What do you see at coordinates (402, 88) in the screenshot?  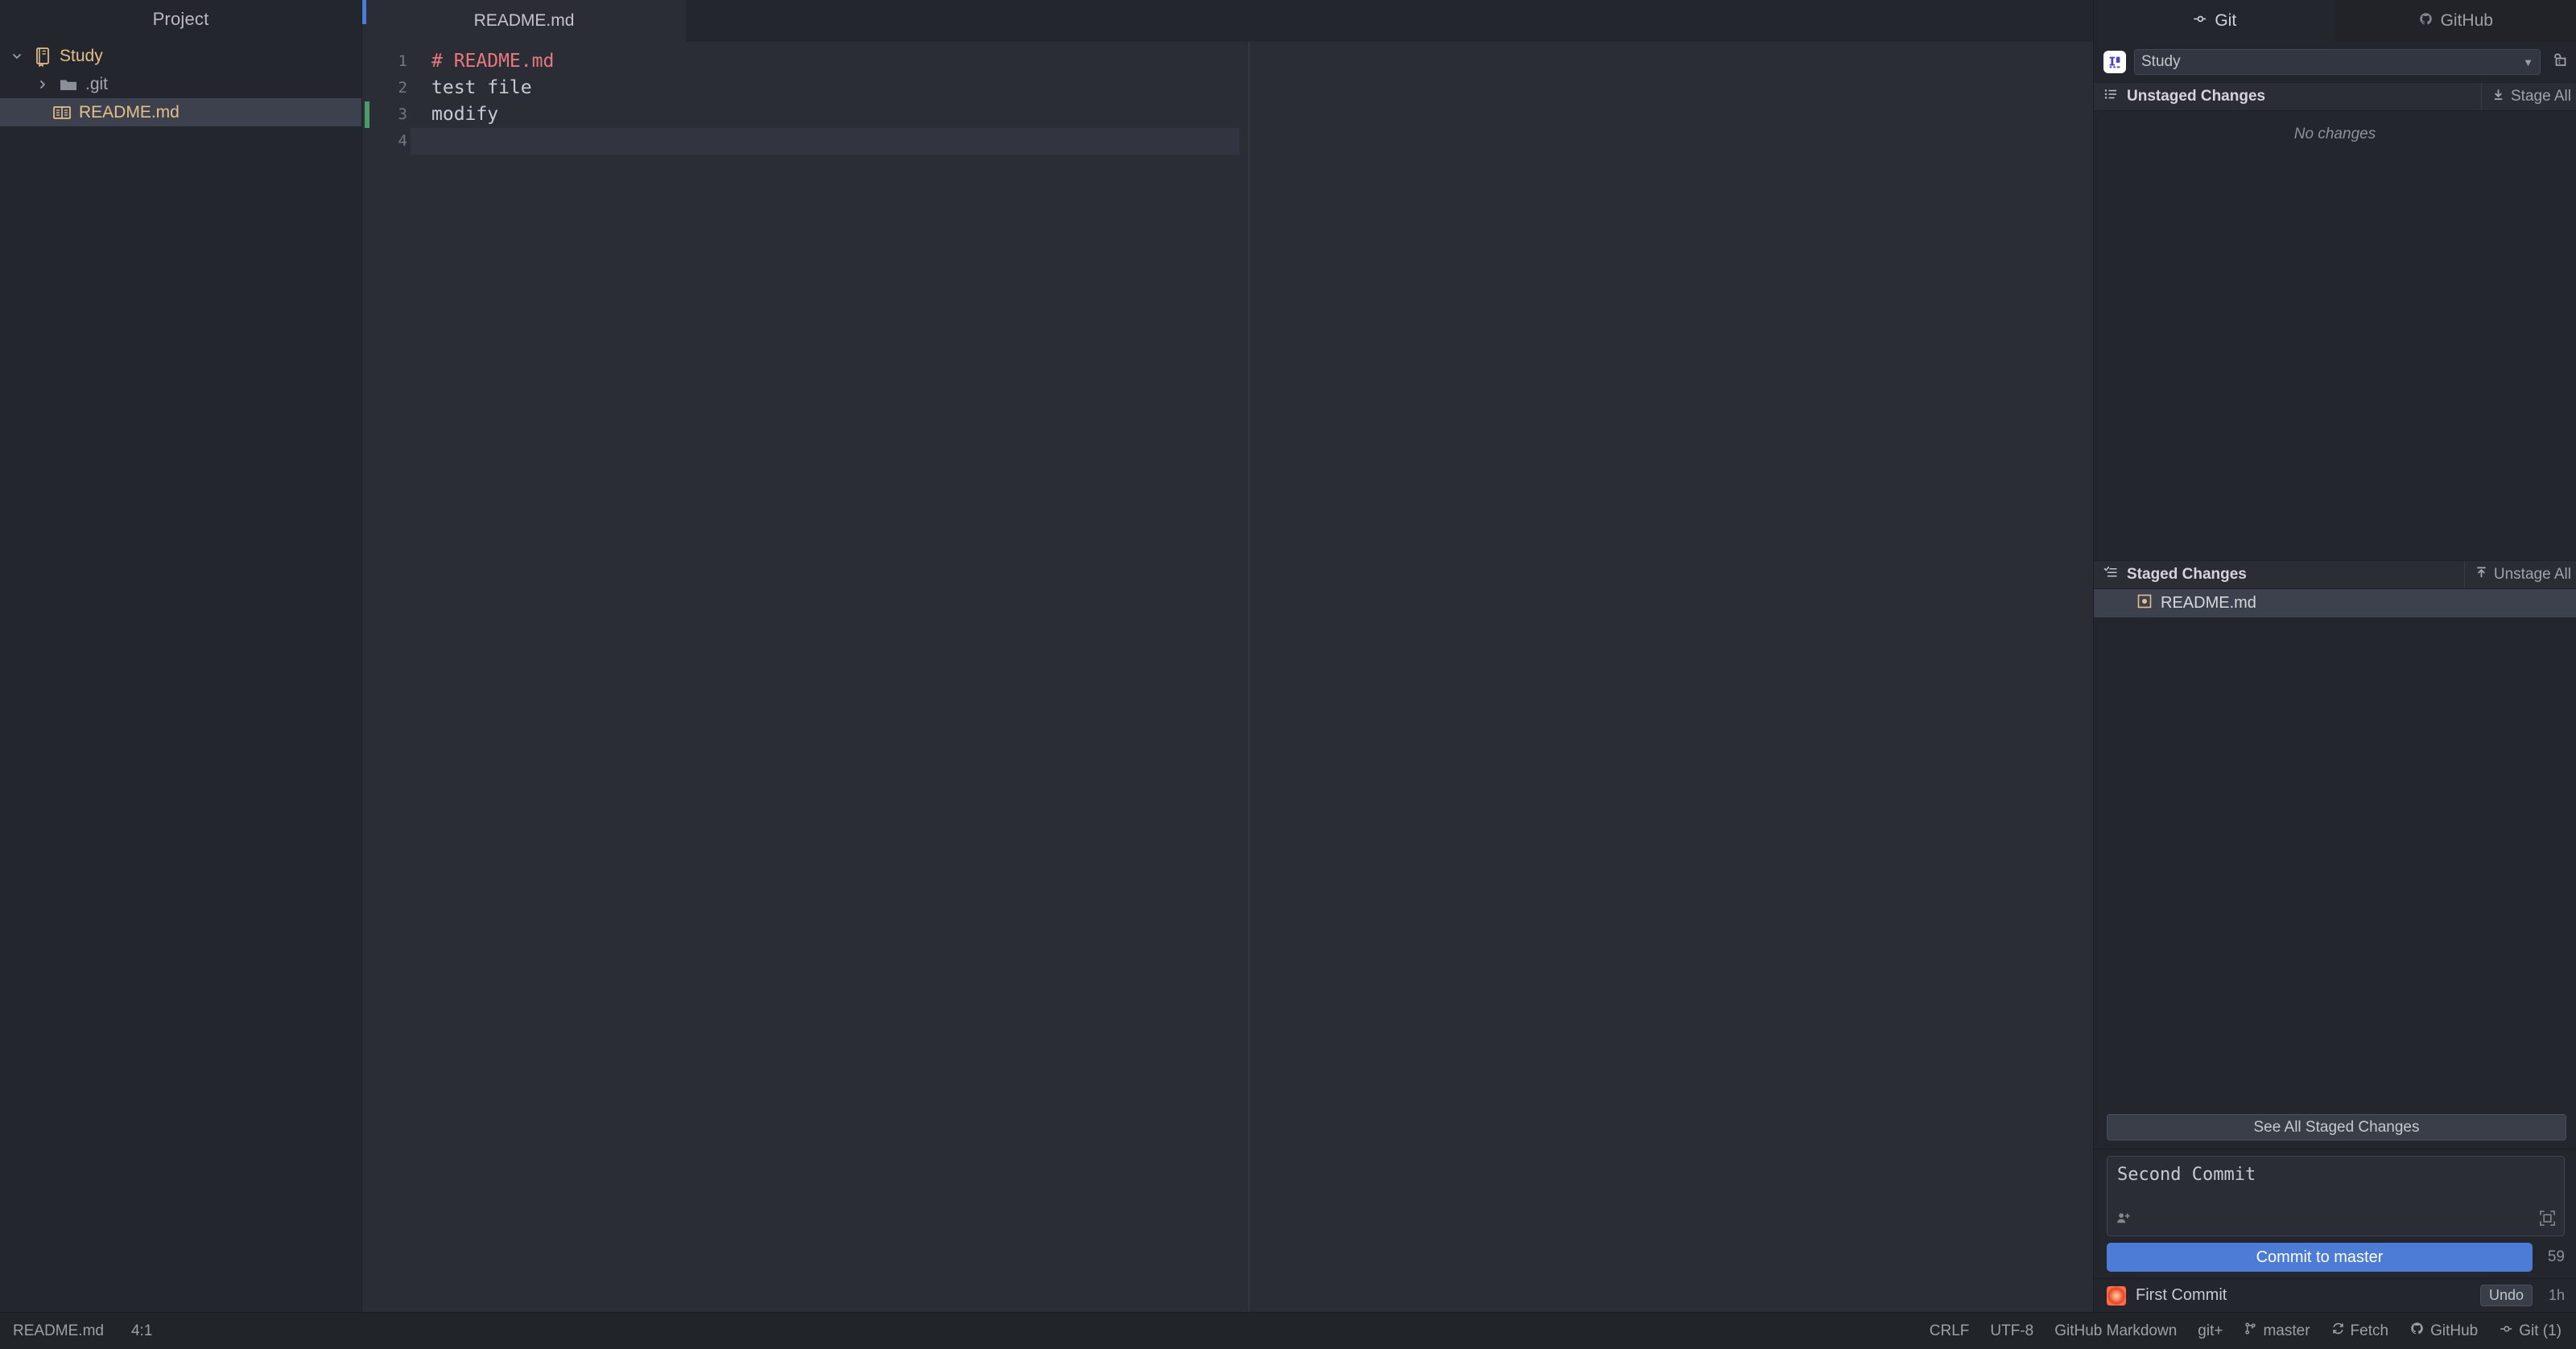 I see `line-number: 2` at bounding box center [402, 88].